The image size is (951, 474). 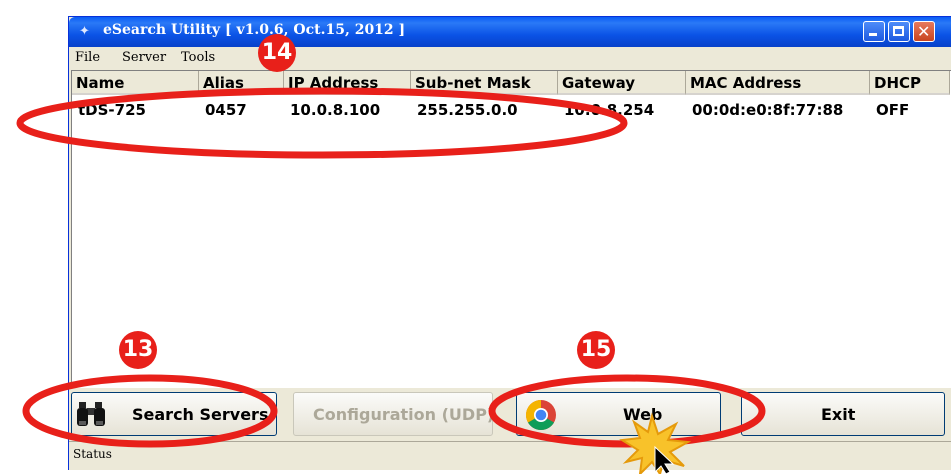 I want to click on minimize-button, so click(x=874, y=31).